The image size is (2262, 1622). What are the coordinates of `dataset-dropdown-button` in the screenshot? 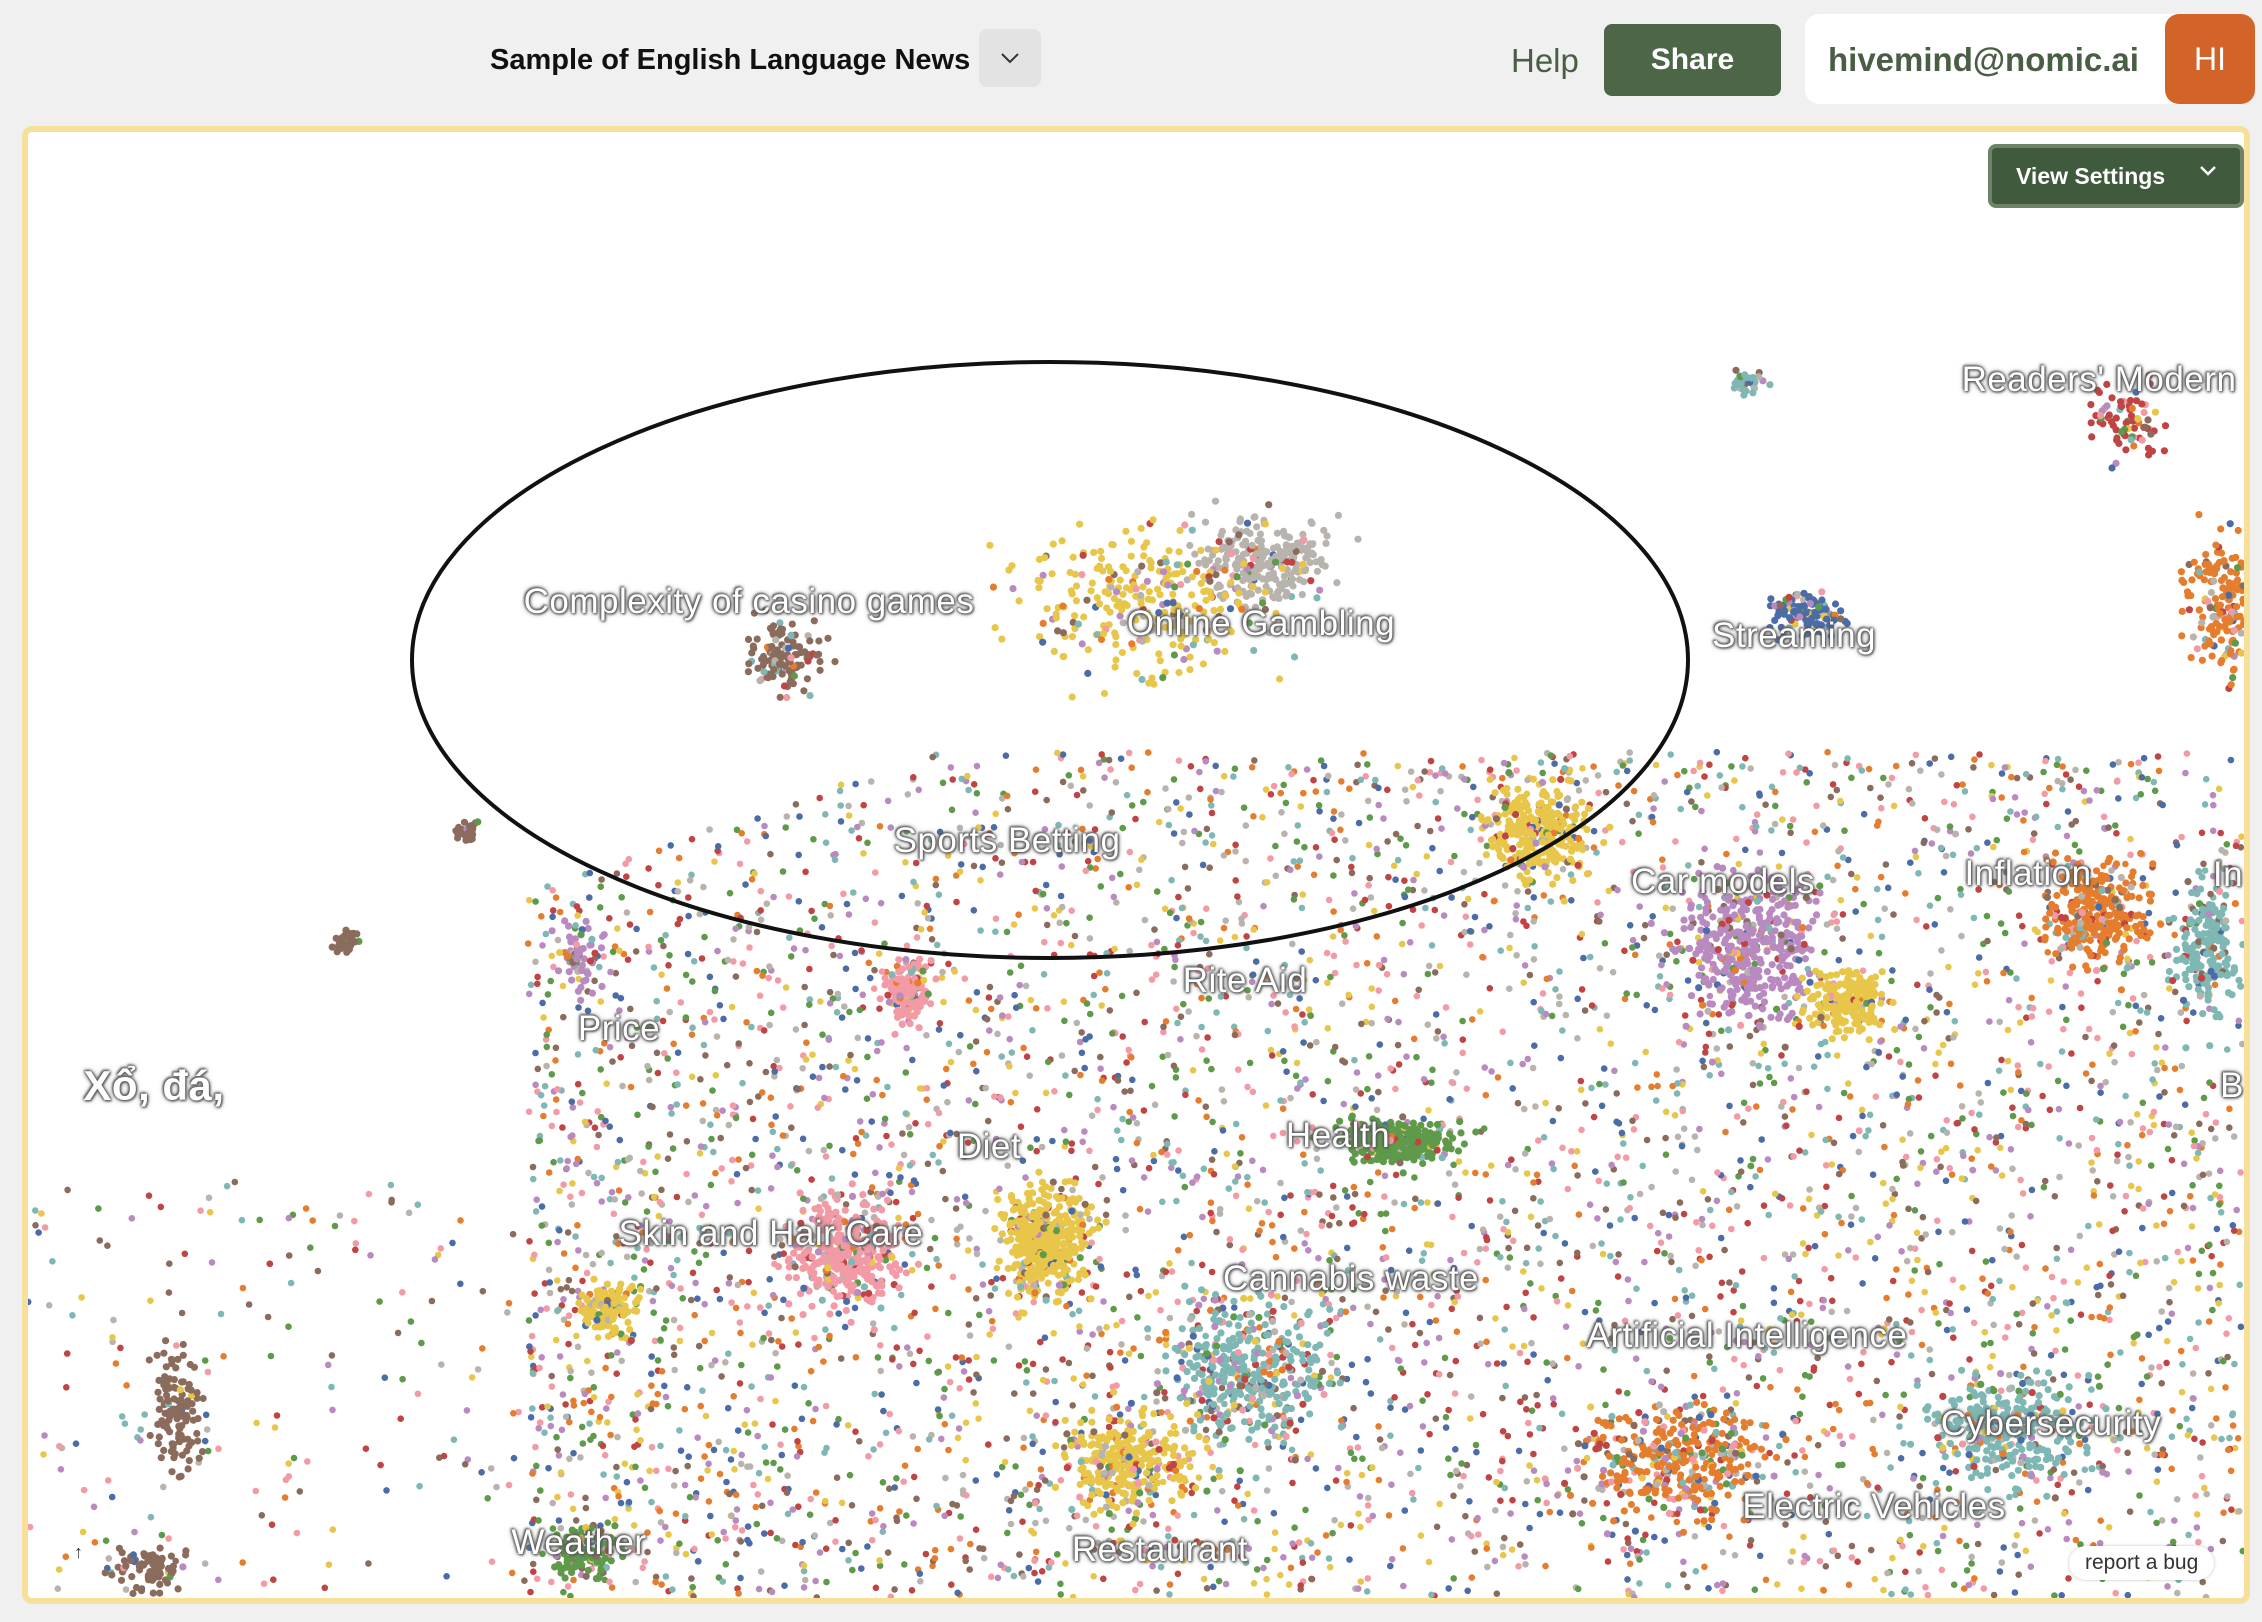 It's located at (1010, 58).